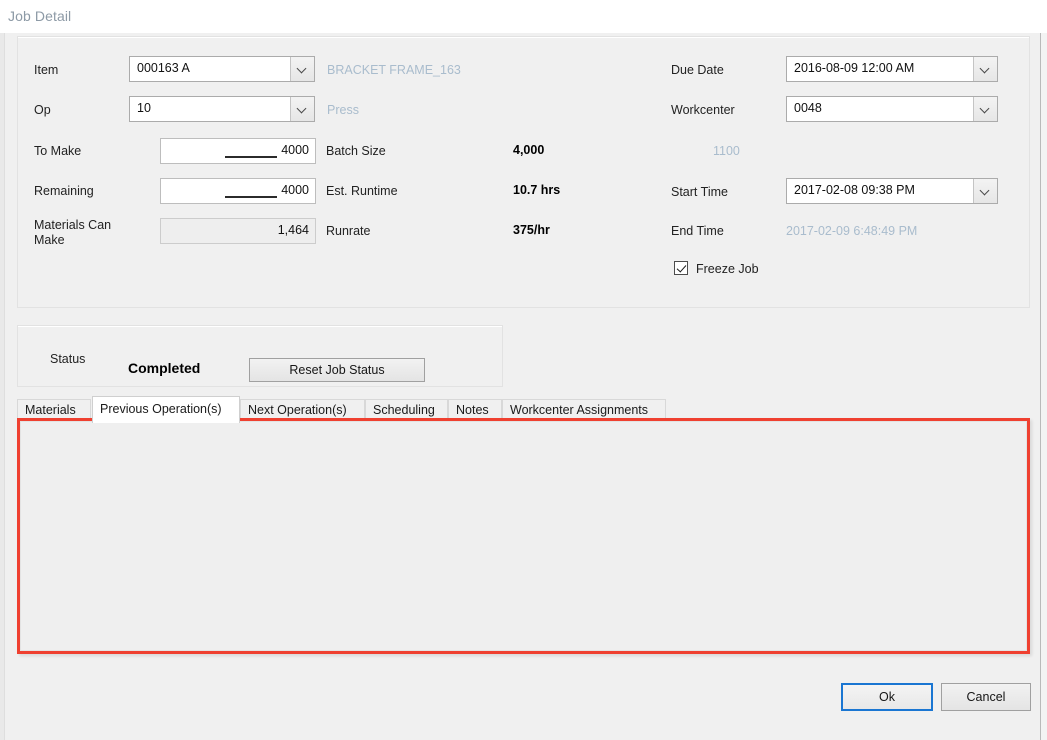 The width and height of the screenshot is (1047, 740). I want to click on item-combobox-dropdown-button, so click(302, 69).